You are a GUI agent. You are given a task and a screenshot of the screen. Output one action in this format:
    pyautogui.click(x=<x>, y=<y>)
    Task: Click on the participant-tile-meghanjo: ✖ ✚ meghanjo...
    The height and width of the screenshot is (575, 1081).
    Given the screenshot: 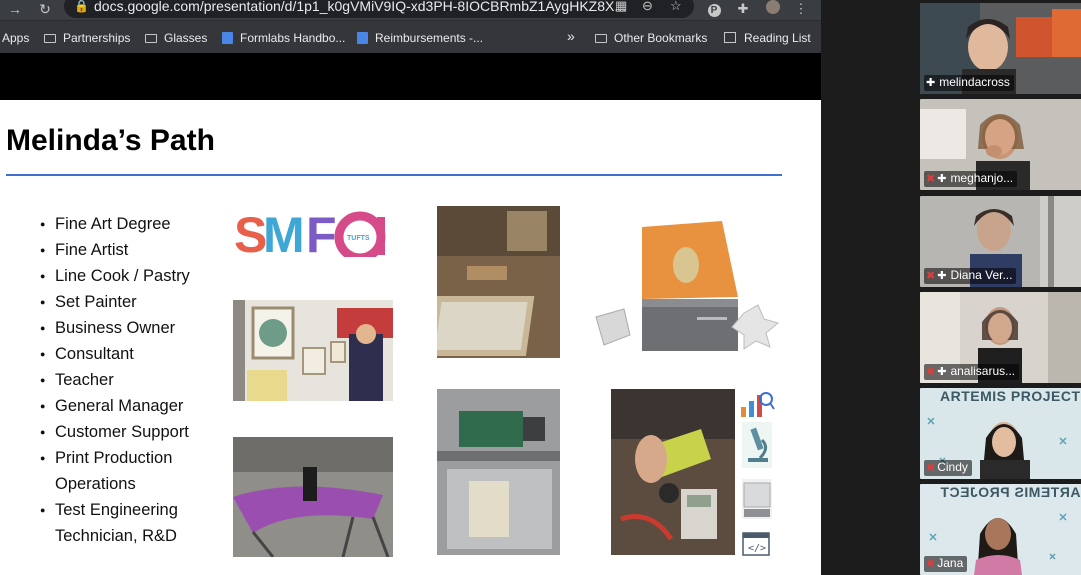 What is the action you would take?
    pyautogui.click(x=1000, y=144)
    